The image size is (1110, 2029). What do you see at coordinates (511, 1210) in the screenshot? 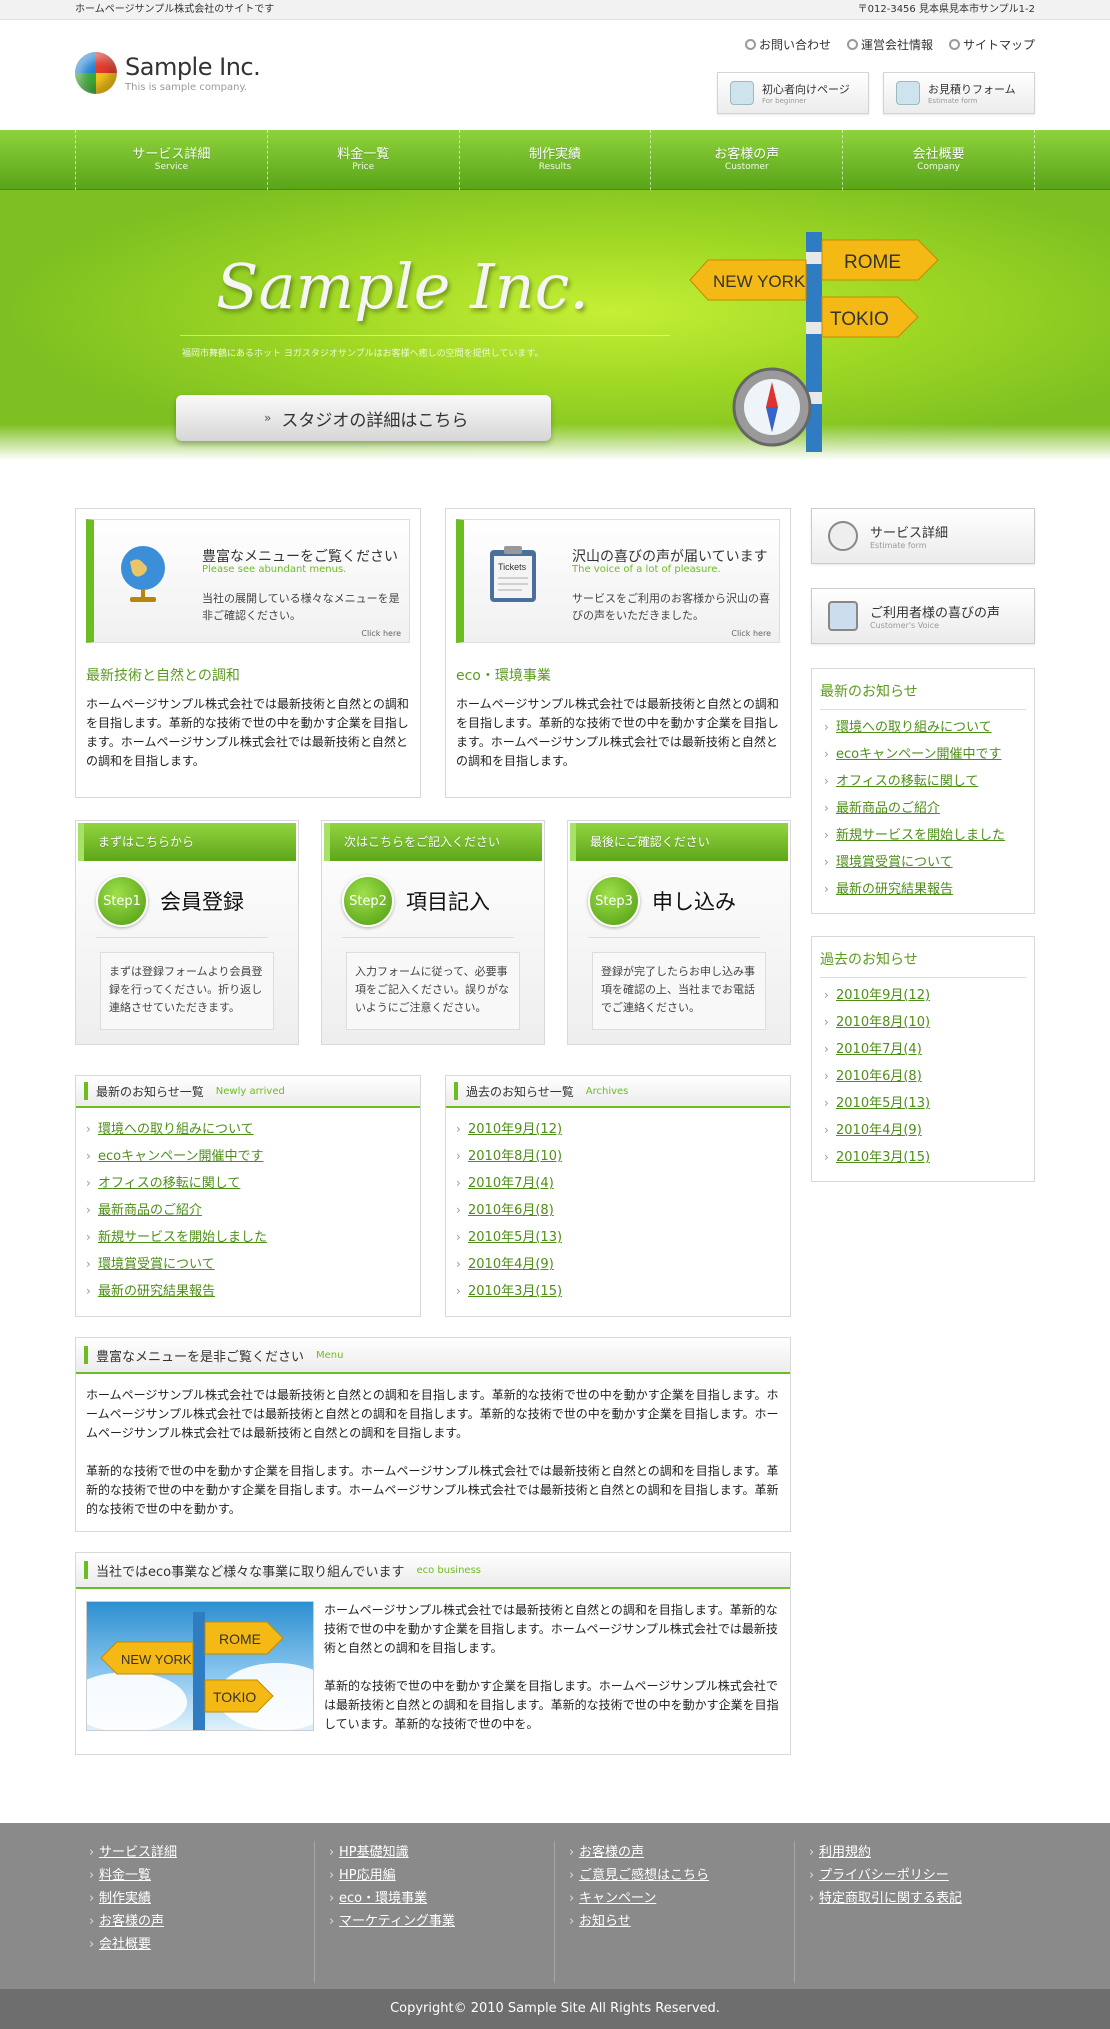
I see `archive-link: 2010年6月(8)` at bounding box center [511, 1210].